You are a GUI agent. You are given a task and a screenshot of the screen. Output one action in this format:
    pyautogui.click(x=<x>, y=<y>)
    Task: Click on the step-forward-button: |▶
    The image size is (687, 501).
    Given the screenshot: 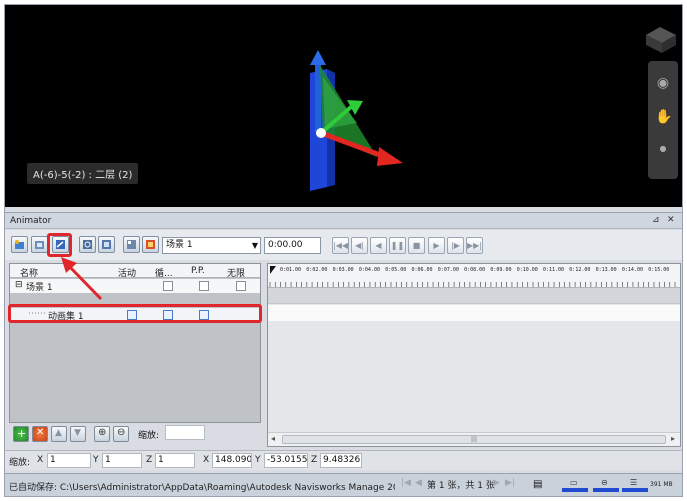 What is the action you would take?
    pyautogui.click(x=455, y=245)
    